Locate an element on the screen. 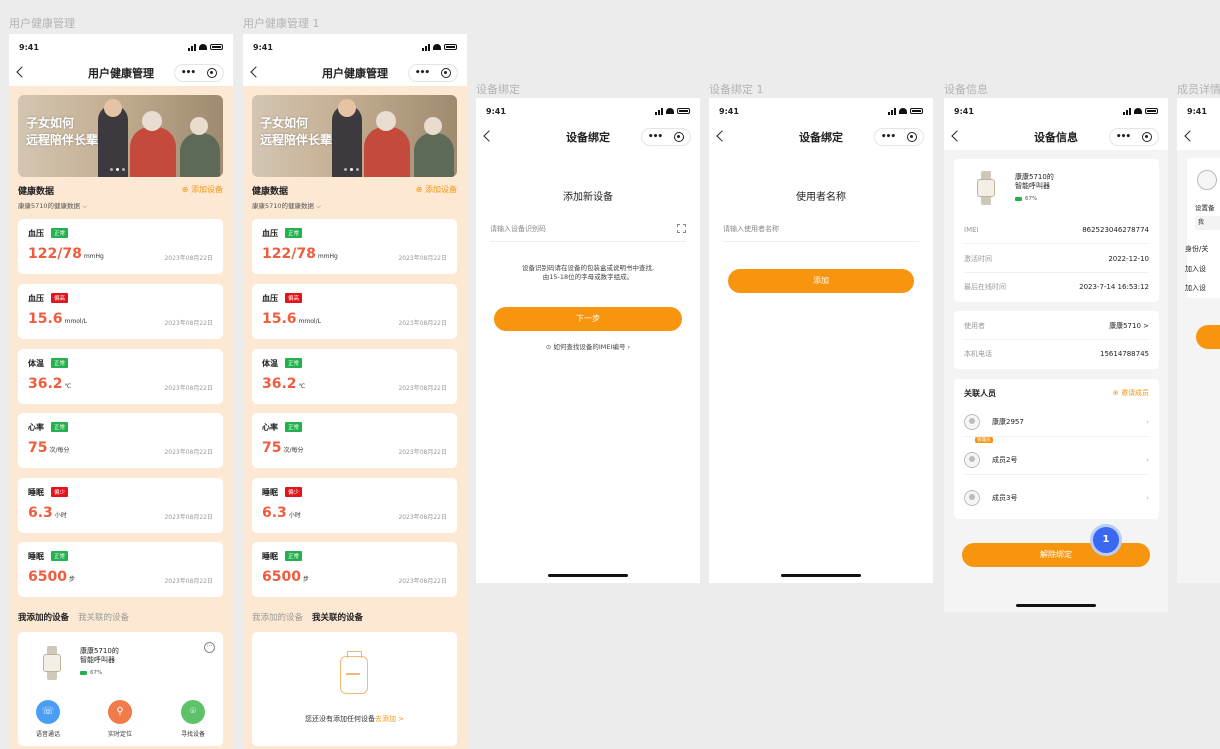 The image size is (1220, 749). metric-value: 15.6 is located at coordinates (279, 319).